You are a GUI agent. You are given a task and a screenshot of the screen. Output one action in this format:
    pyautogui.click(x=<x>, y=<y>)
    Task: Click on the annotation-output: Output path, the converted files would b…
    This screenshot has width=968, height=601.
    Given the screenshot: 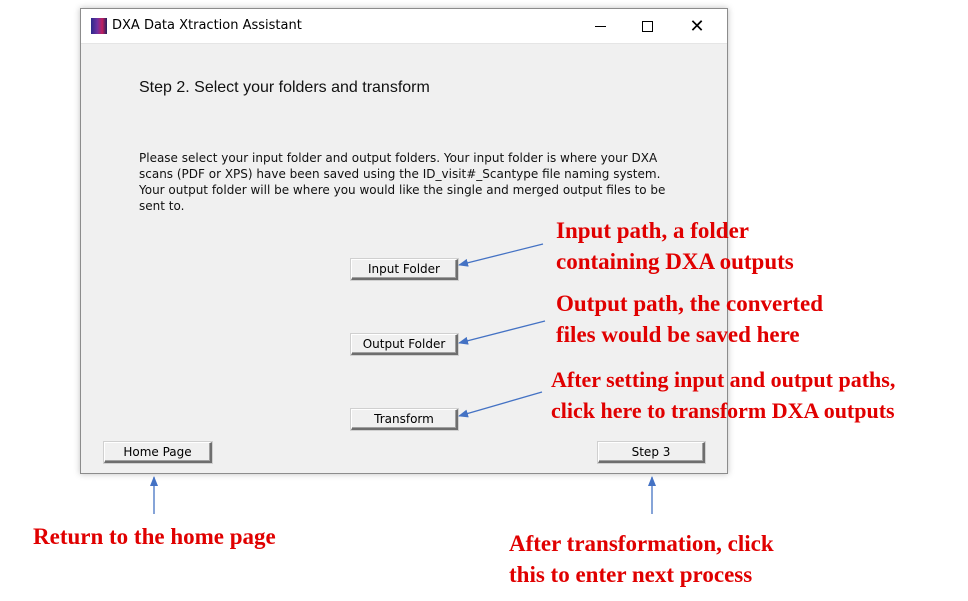 What is the action you would take?
    pyautogui.click(x=689, y=319)
    